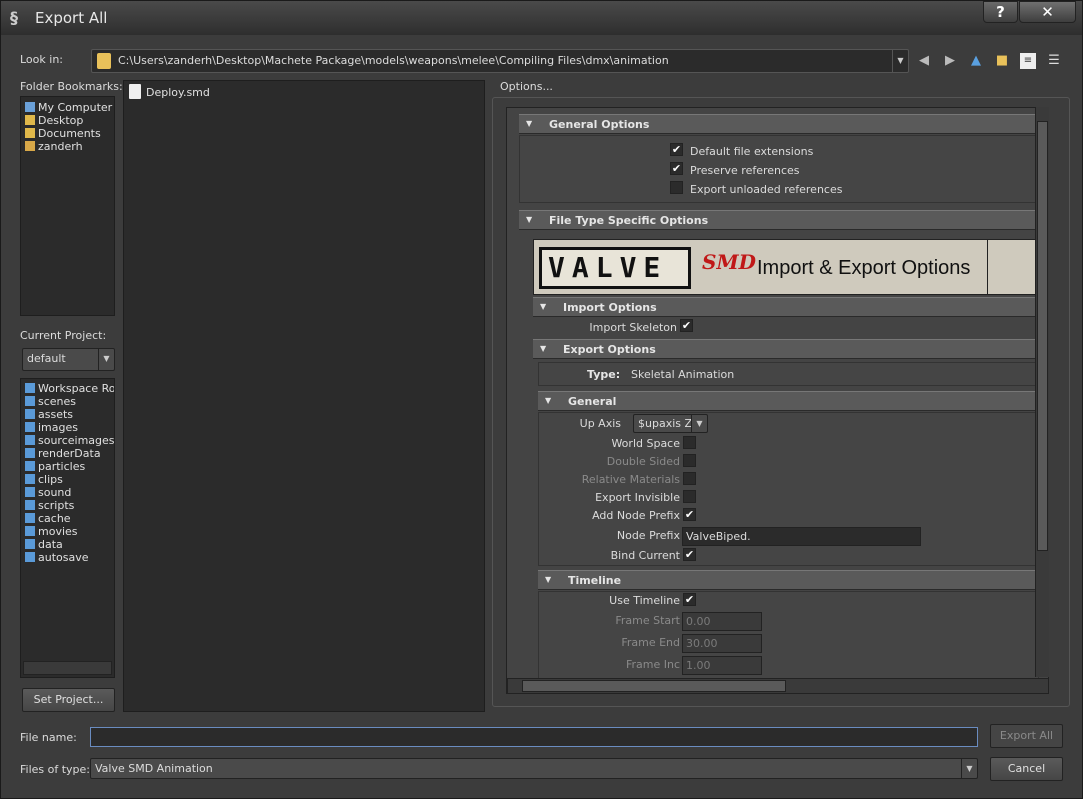 This screenshot has width=1083, height=799. I want to click on frame-end-input: 30.00, so click(722, 643).